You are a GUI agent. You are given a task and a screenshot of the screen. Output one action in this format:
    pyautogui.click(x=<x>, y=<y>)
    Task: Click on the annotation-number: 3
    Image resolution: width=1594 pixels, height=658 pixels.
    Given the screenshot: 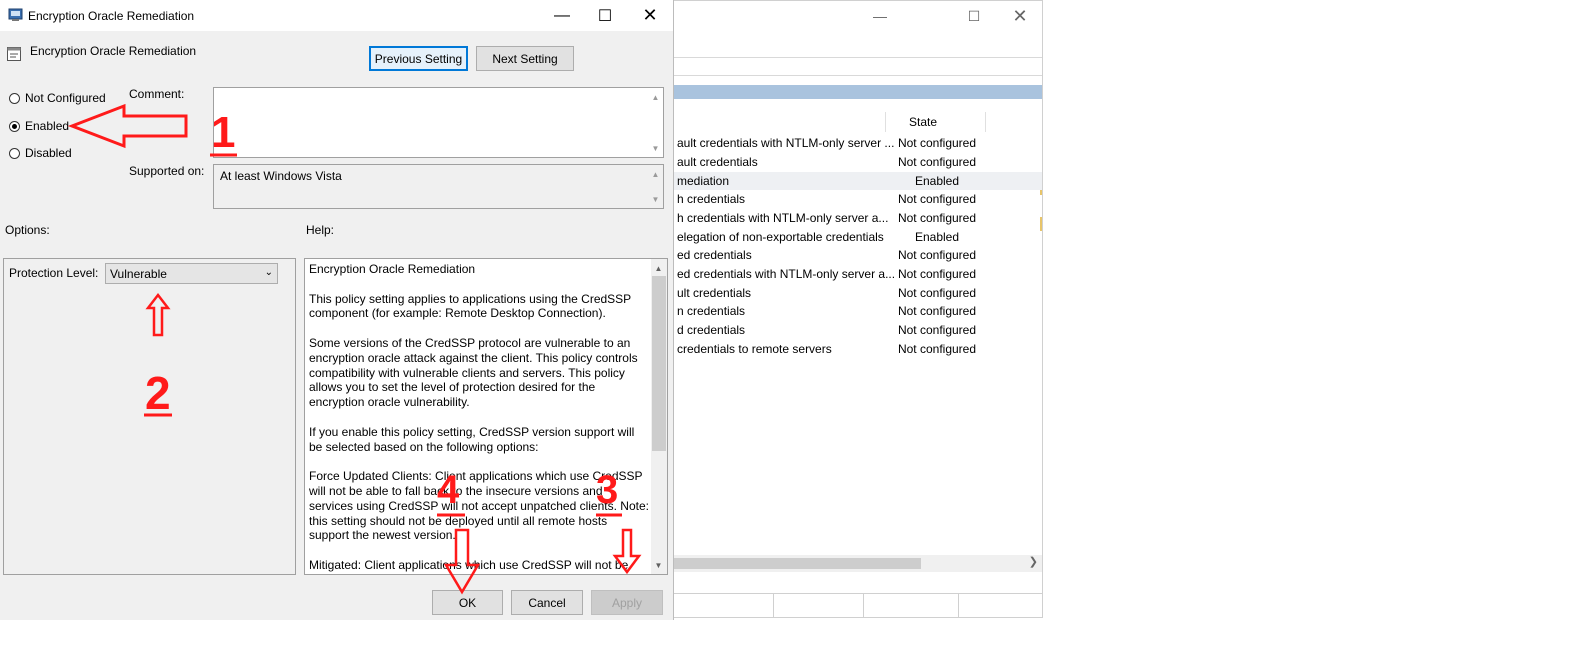 What is the action you would take?
    pyautogui.click(x=607, y=490)
    